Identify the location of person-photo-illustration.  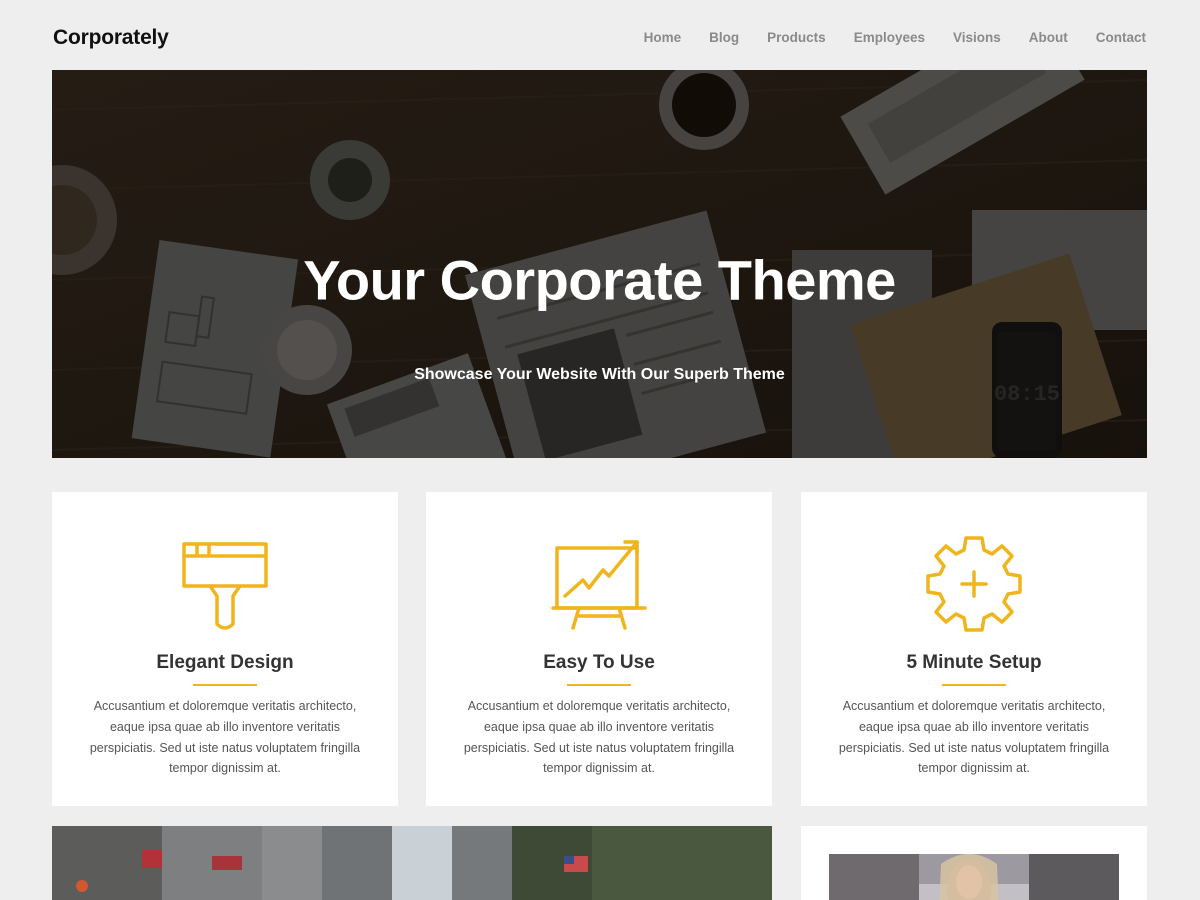
(974, 877).